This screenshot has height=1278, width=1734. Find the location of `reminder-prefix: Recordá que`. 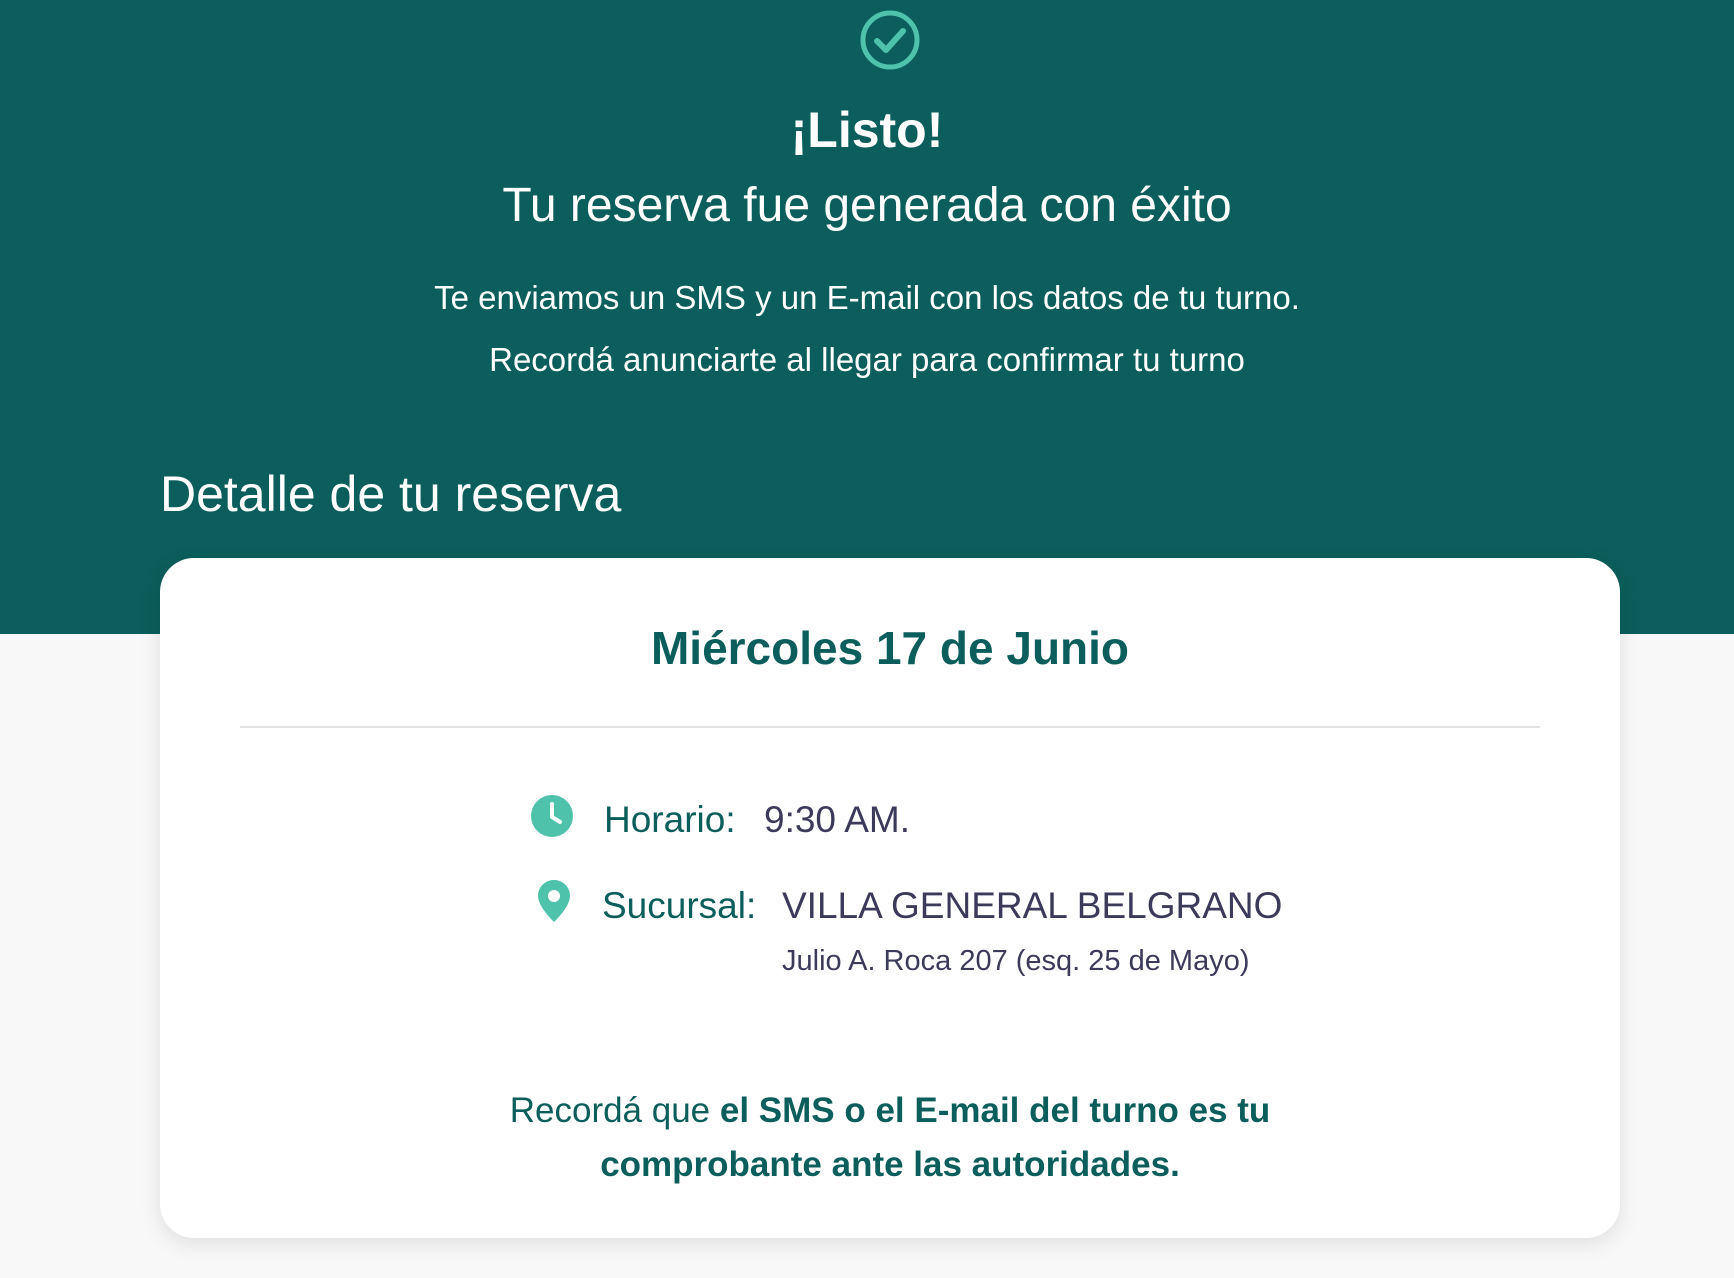

reminder-prefix: Recordá que is located at coordinates (614, 1110).